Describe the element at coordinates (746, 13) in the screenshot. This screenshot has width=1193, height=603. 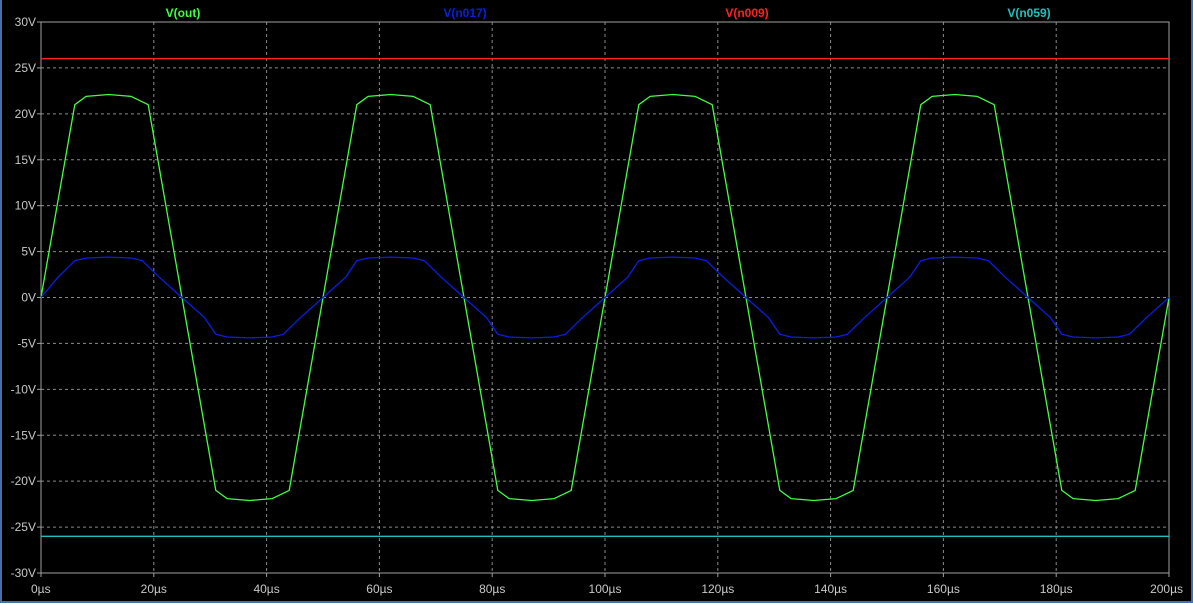
I see `legend-entry-3: V(n009)` at that location.